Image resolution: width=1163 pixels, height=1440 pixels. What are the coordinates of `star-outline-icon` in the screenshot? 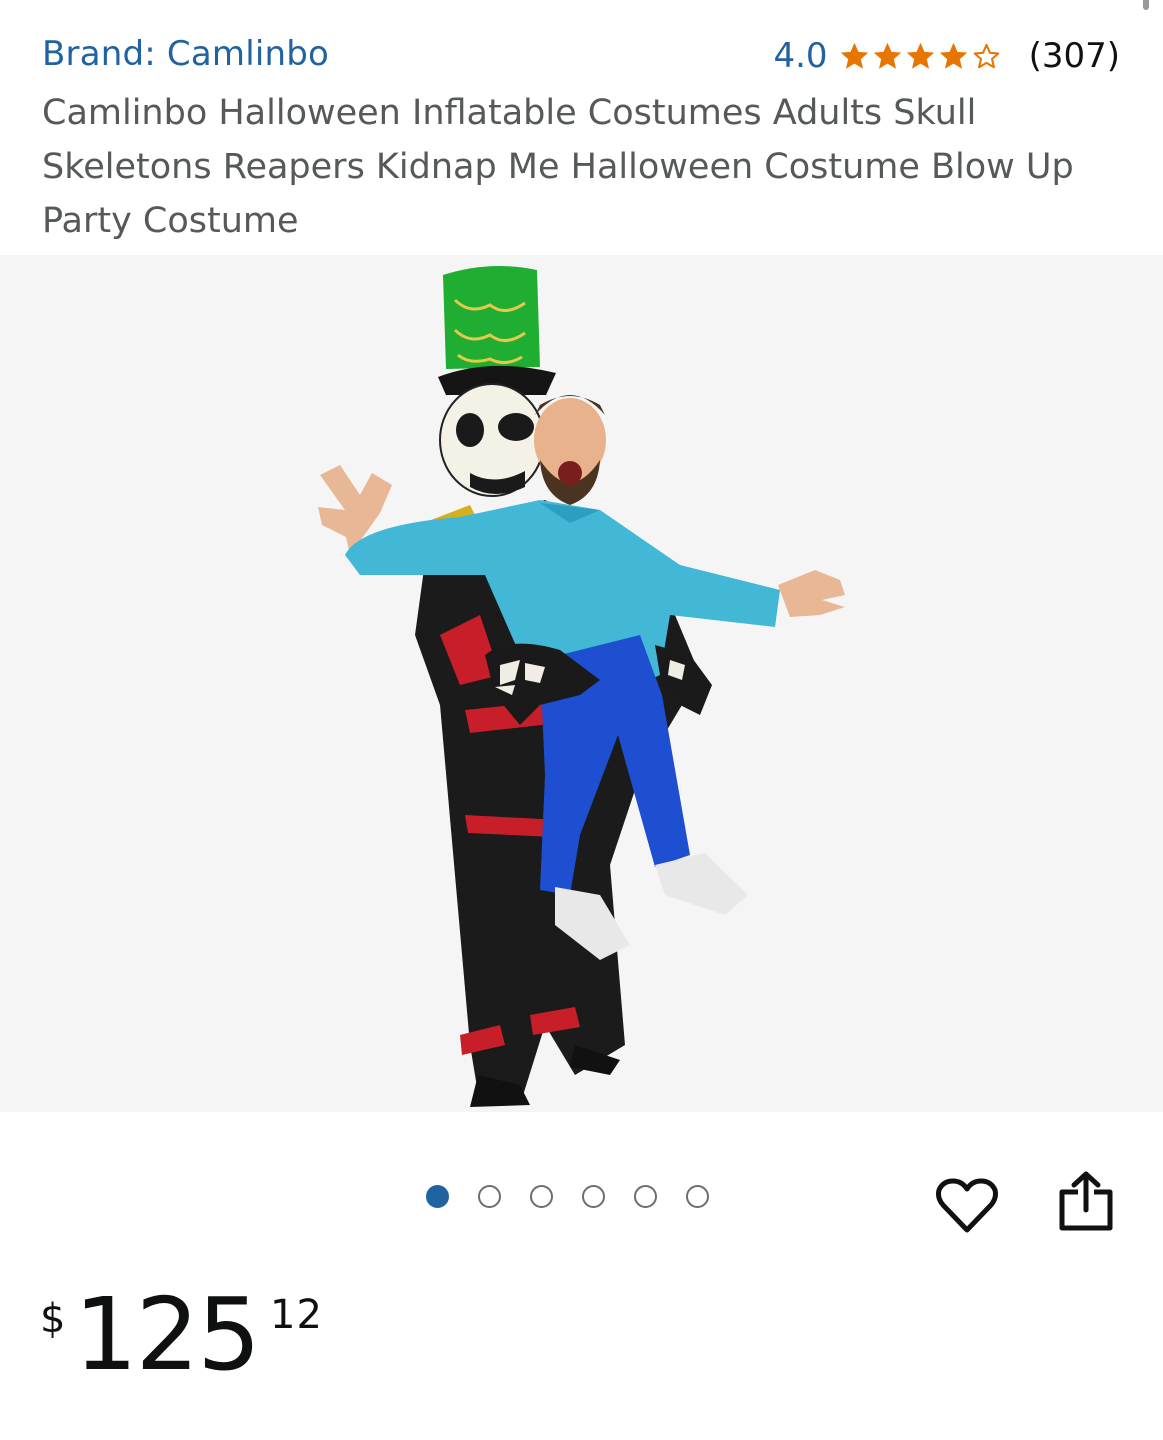 It's located at (986, 55).